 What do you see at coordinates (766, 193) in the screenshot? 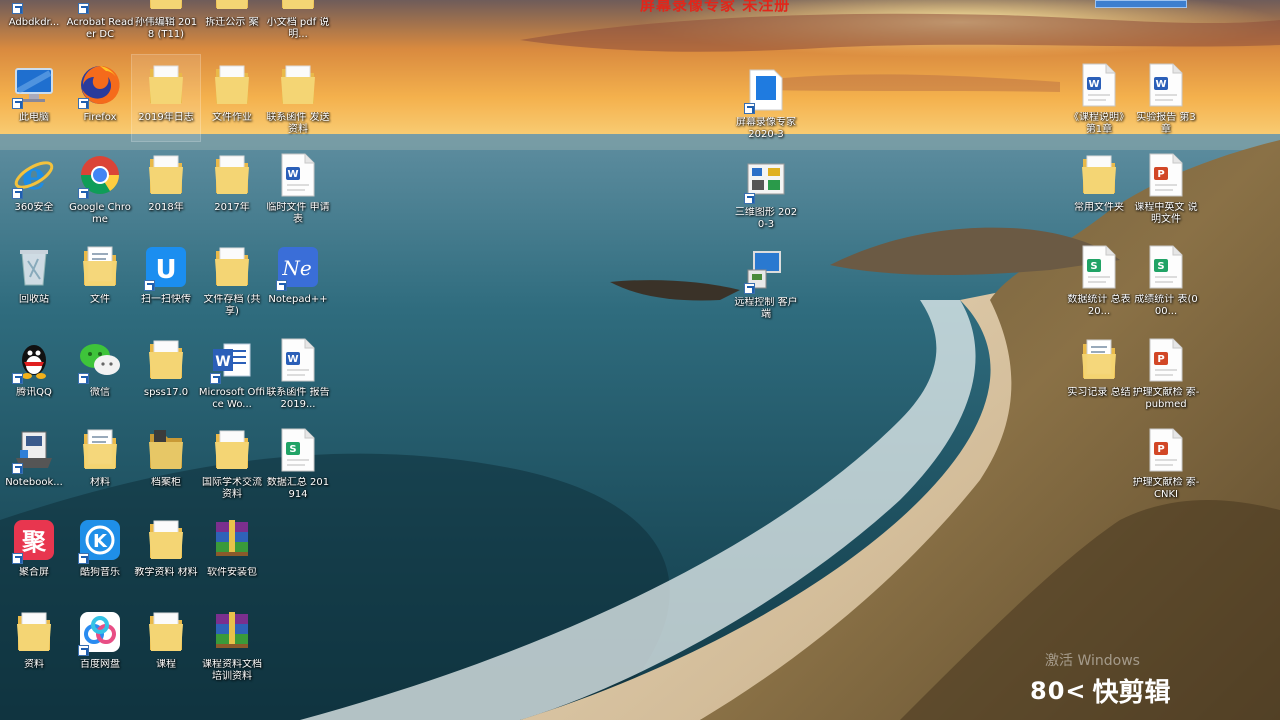
I see `desktop-icon-40: 三维图形 2020-3` at bounding box center [766, 193].